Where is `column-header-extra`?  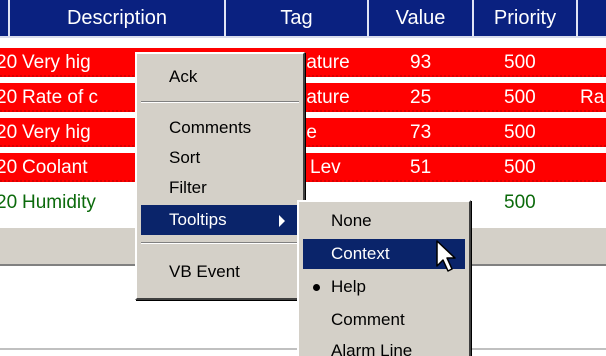
column-header-extra is located at coordinates (592, 18).